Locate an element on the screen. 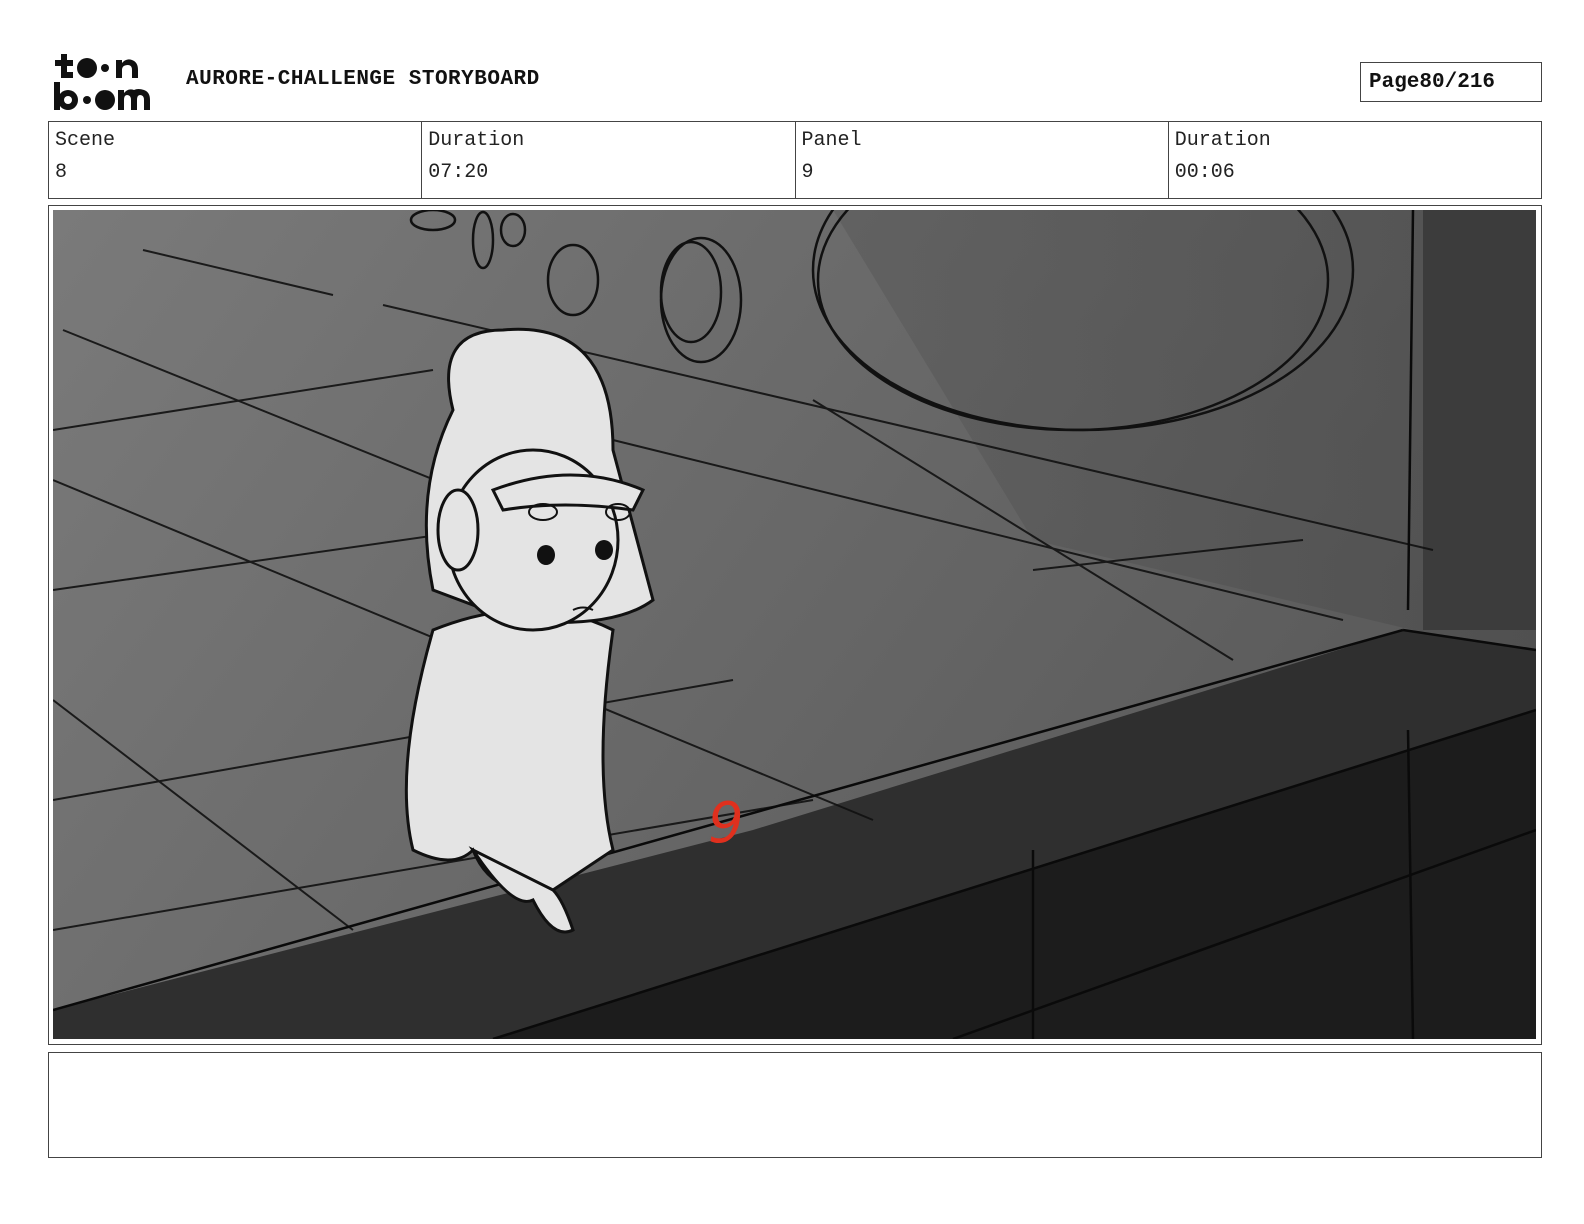  panel-annotation-number: 9 is located at coordinates (726, 823).